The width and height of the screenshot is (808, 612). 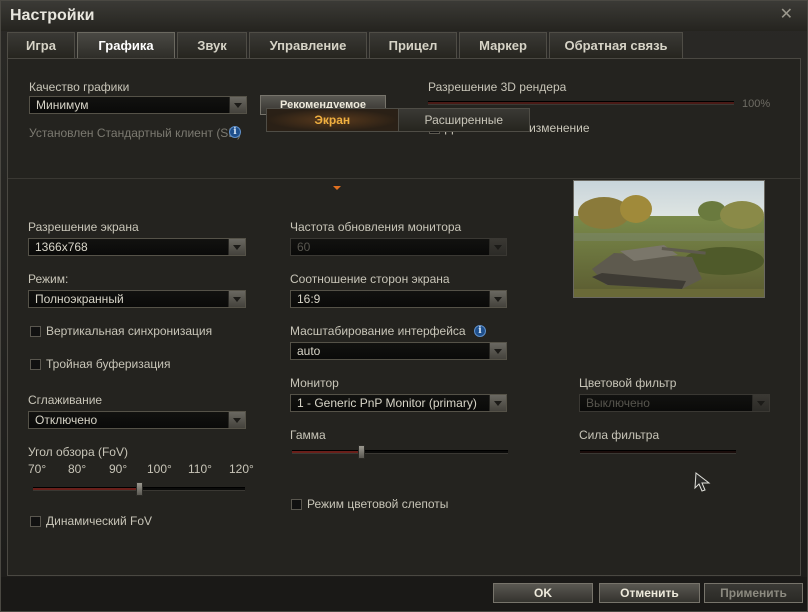 I want to click on ok-button: OK, so click(x=543, y=593).